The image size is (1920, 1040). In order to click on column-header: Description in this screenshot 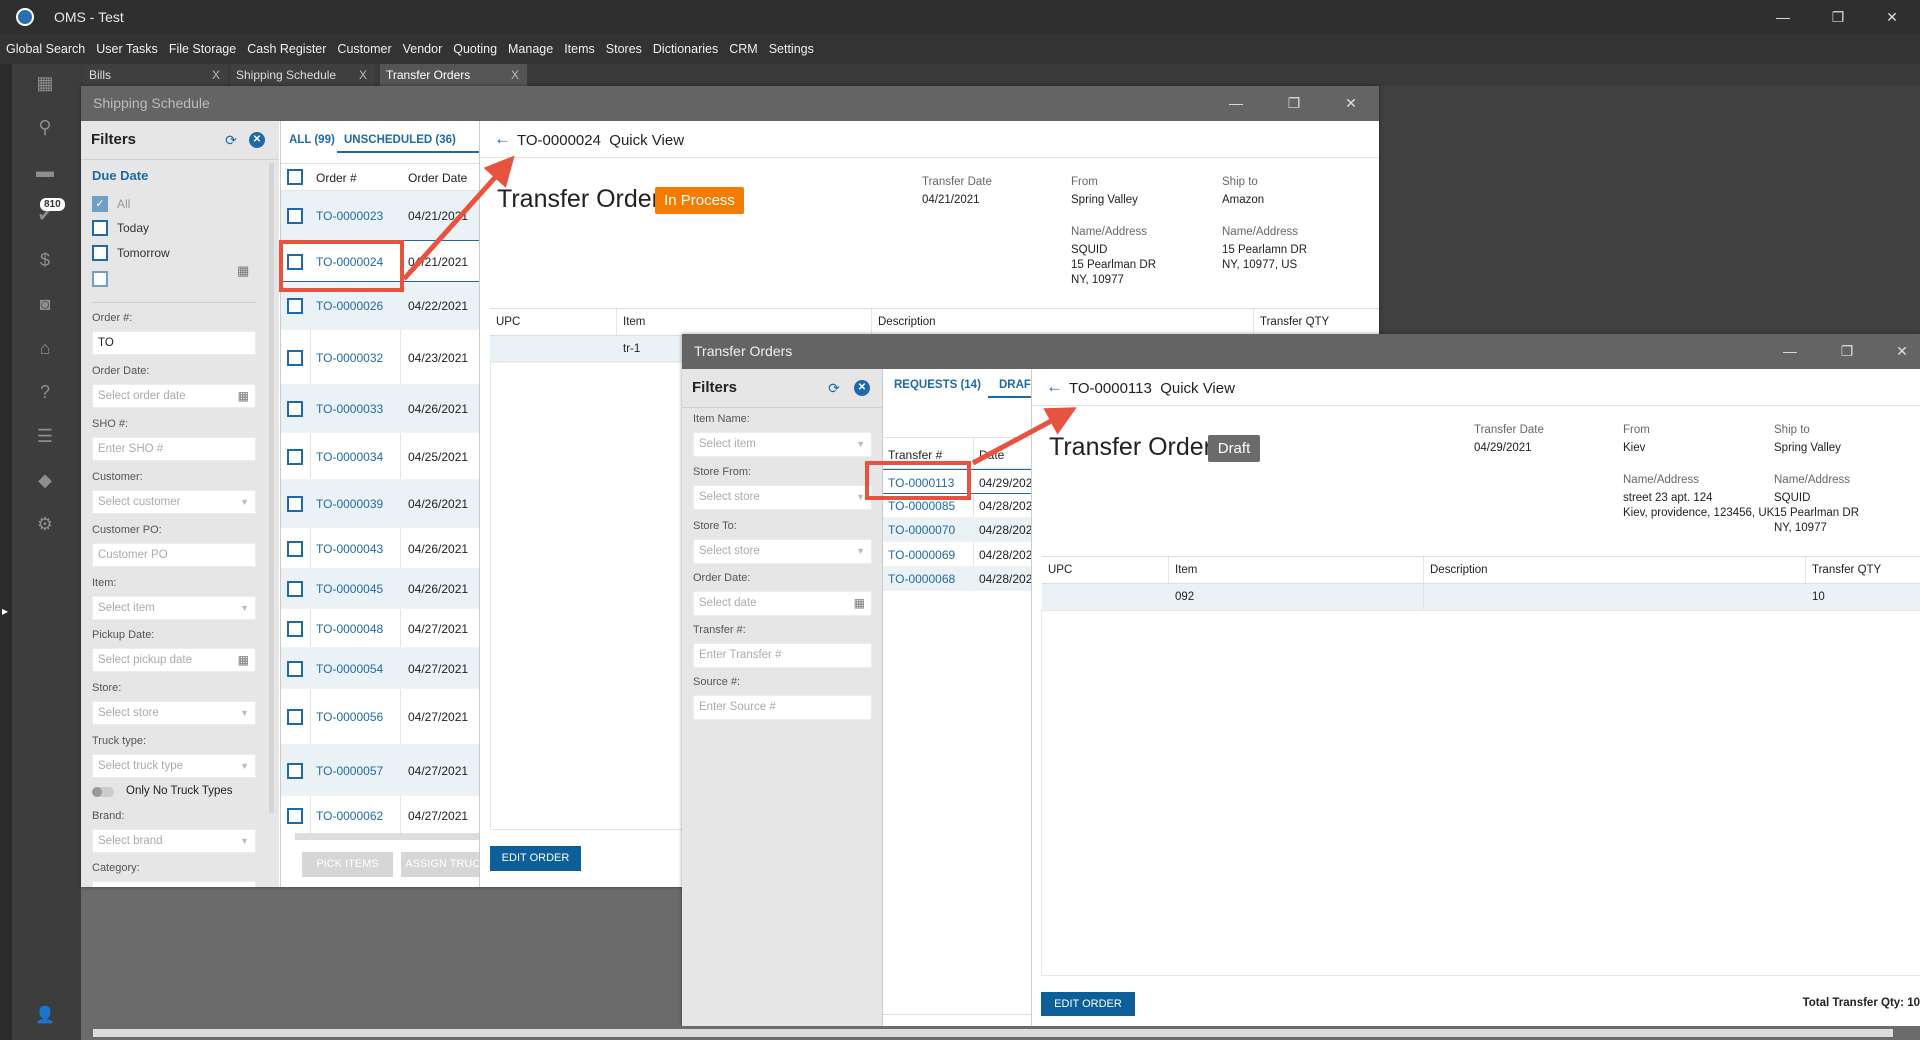, I will do `click(1615, 570)`.